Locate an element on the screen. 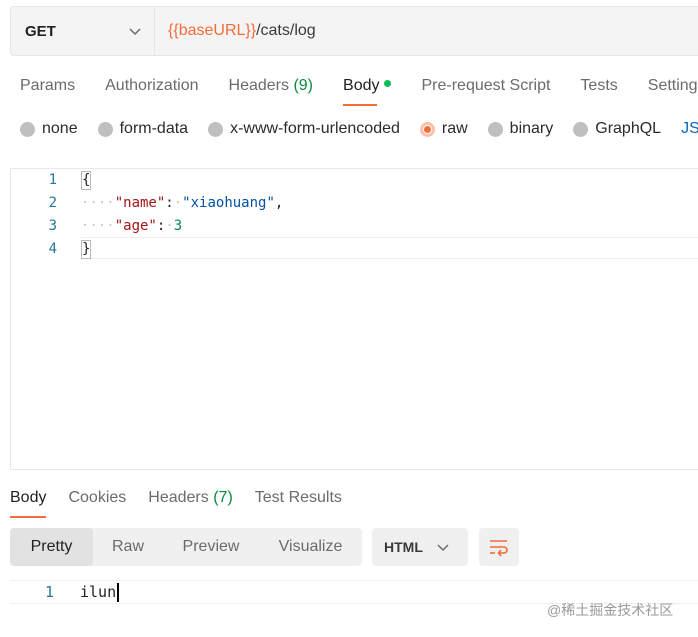 This screenshot has height=637, width=698. raw-language-select: JSON is located at coordinates (689, 129).